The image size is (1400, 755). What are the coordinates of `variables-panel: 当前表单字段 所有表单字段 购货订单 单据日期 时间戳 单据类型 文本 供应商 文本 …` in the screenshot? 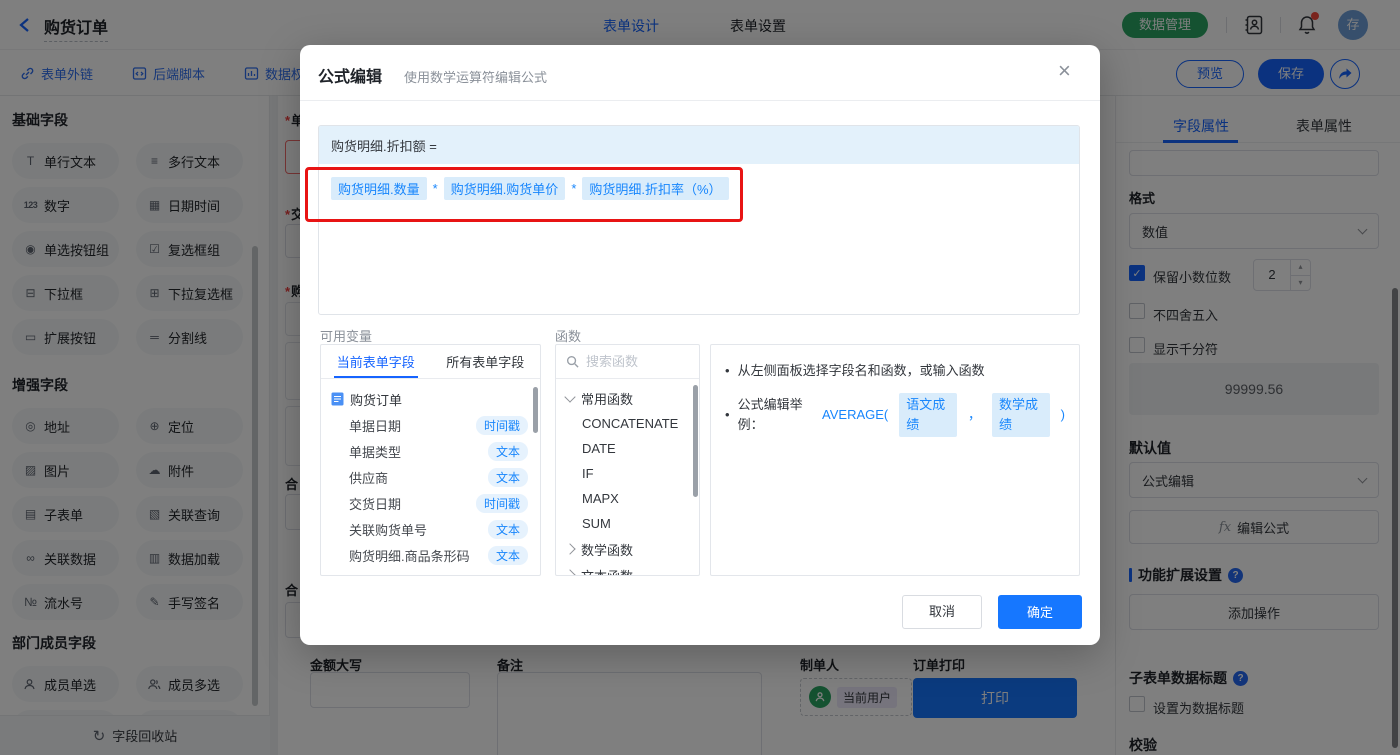 It's located at (430, 460).